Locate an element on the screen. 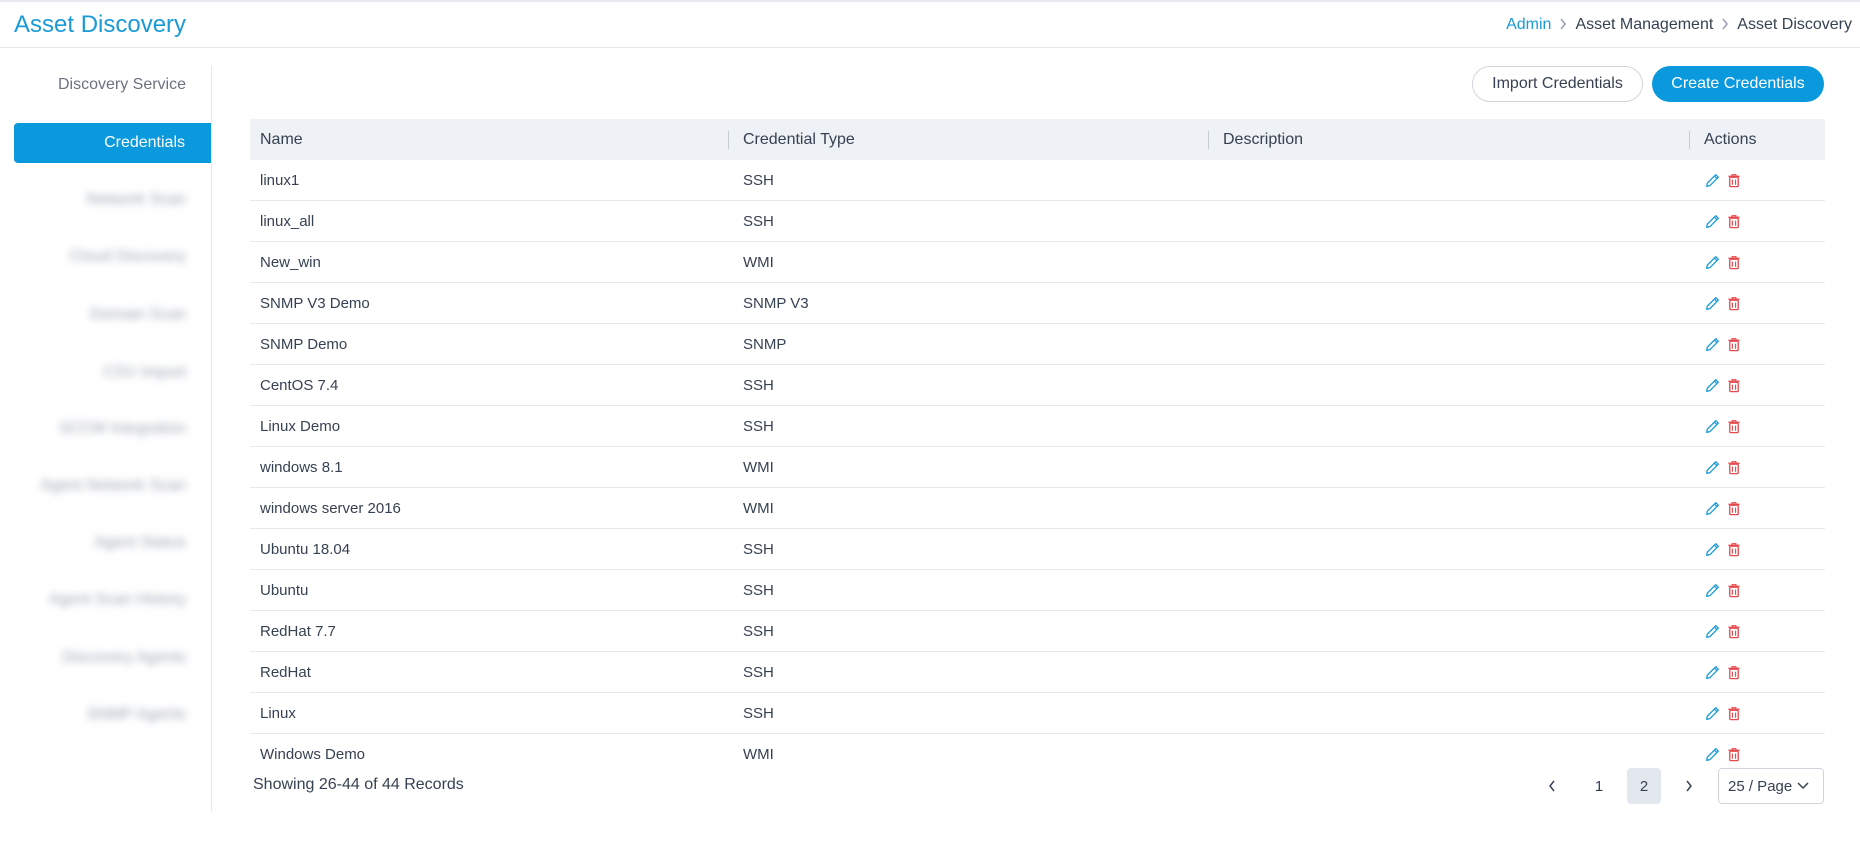  create-credentials-button: Create Credentials is located at coordinates (1738, 84).